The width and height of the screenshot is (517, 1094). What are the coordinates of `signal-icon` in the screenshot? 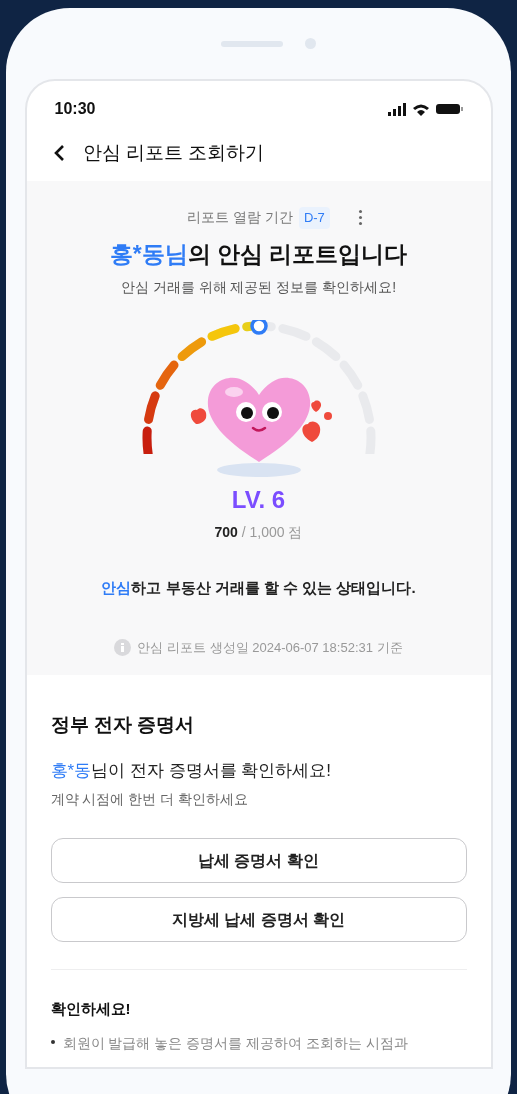 It's located at (396, 109).